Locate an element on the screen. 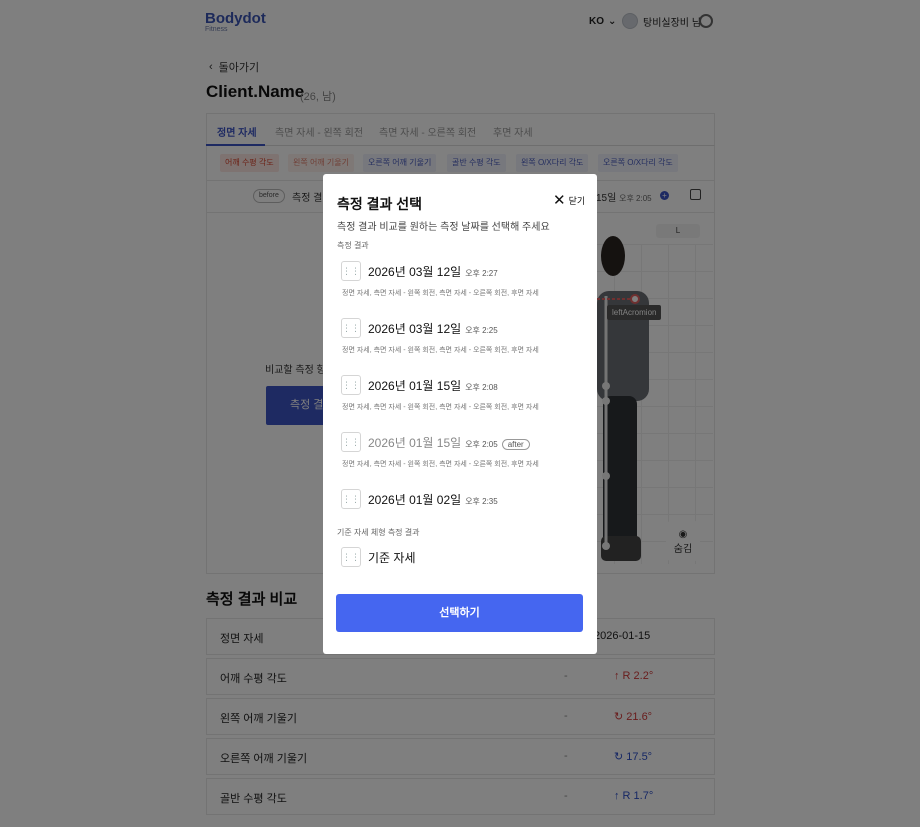 The height and width of the screenshot is (827, 920). item-time: 오후 2:27 is located at coordinates (481, 273).